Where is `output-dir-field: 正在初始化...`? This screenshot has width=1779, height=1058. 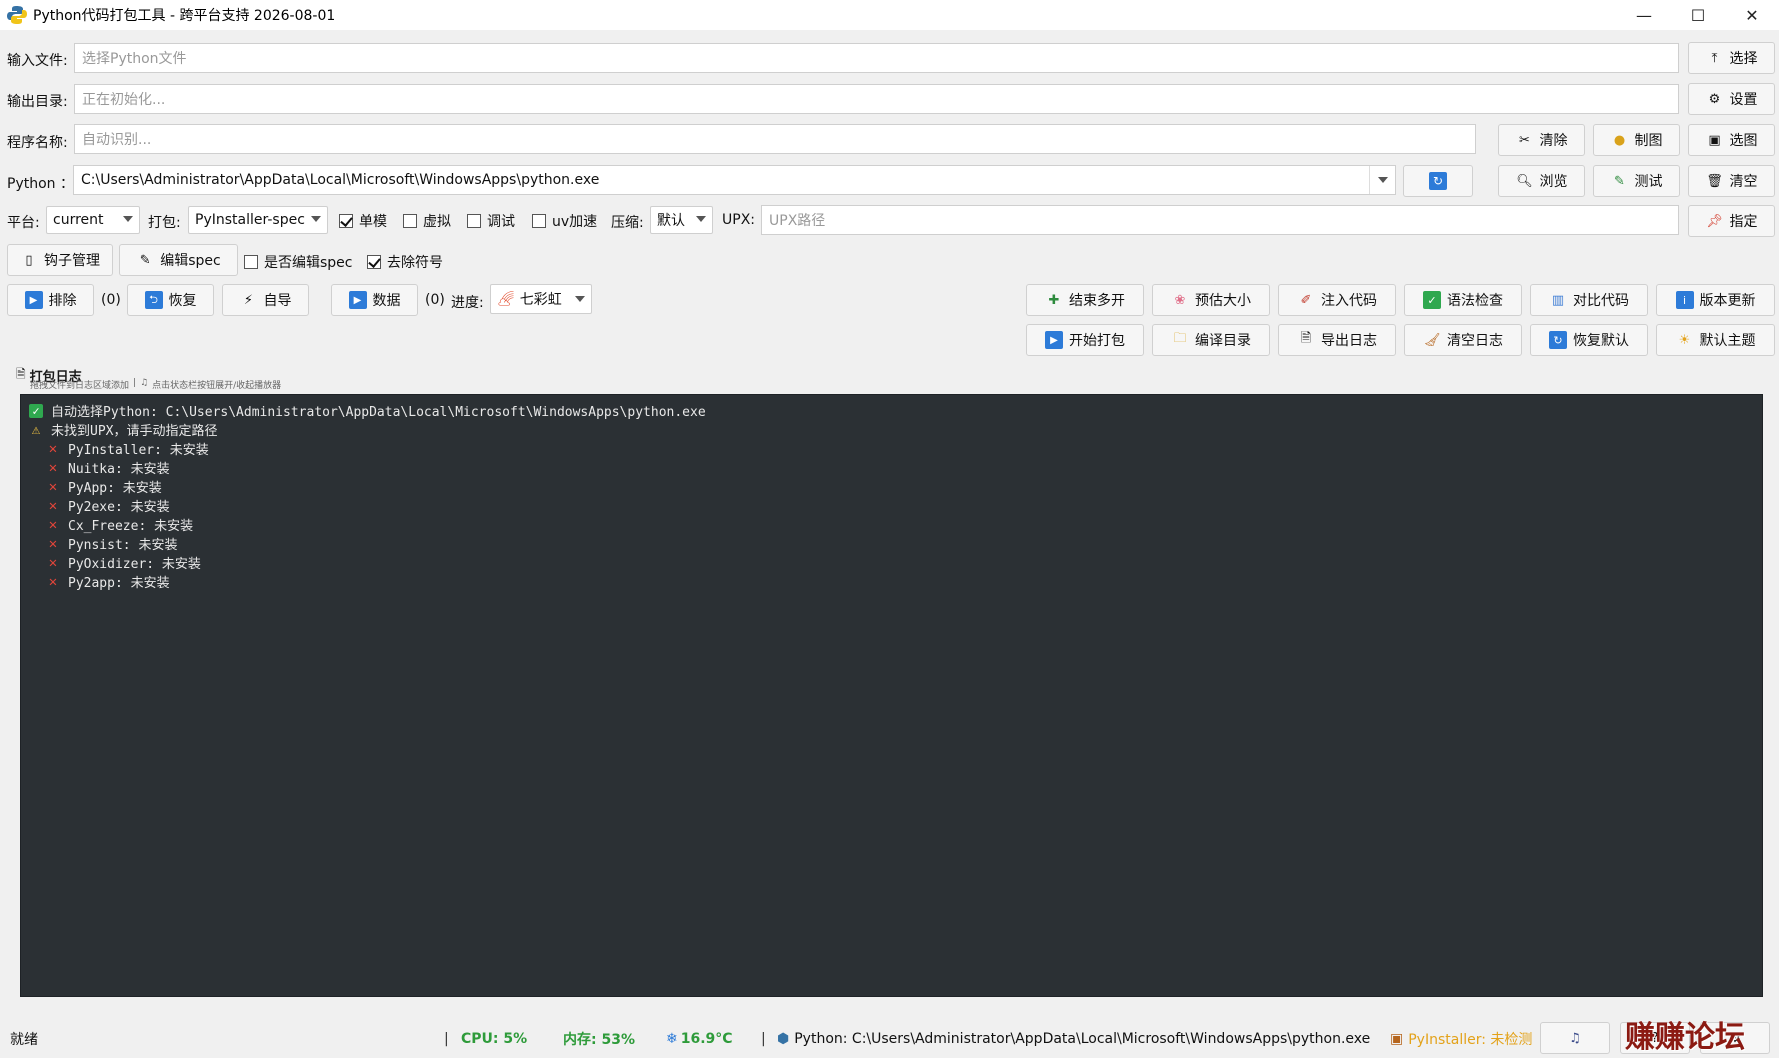 output-dir-field: 正在初始化... is located at coordinates (876, 99).